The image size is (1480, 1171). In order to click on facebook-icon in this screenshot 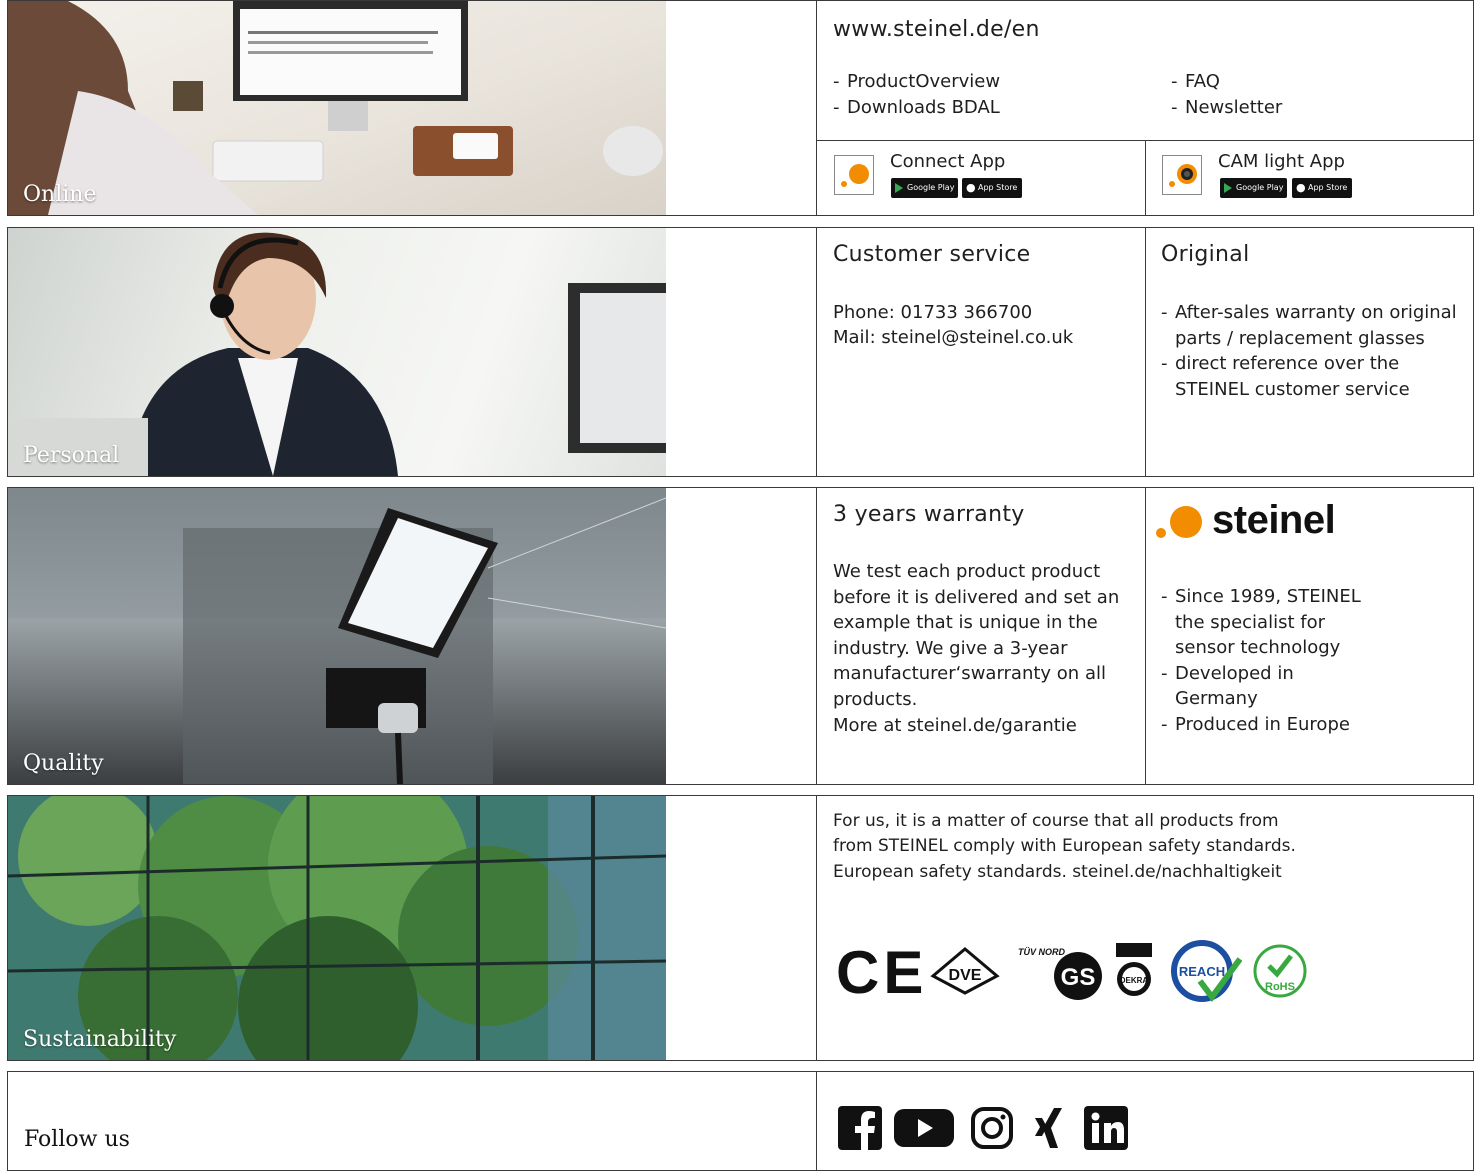, I will do `click(860, 1128)`.